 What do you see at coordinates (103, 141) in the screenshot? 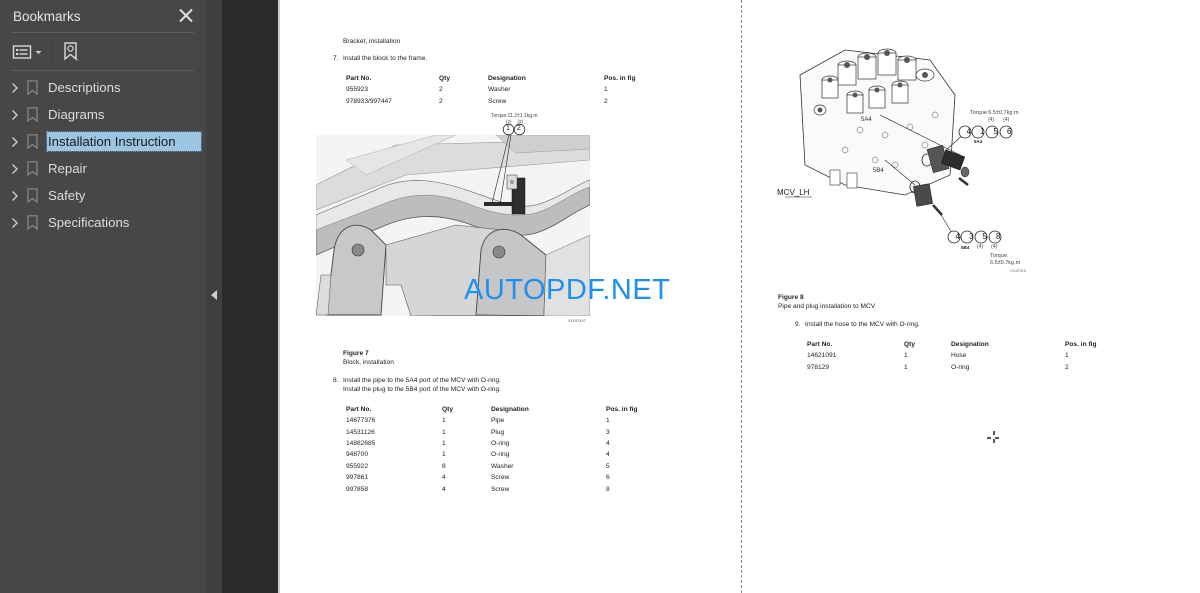
I see `bookmark-installation-instruction: Installation Instruction` at bounding box center [103, 141].